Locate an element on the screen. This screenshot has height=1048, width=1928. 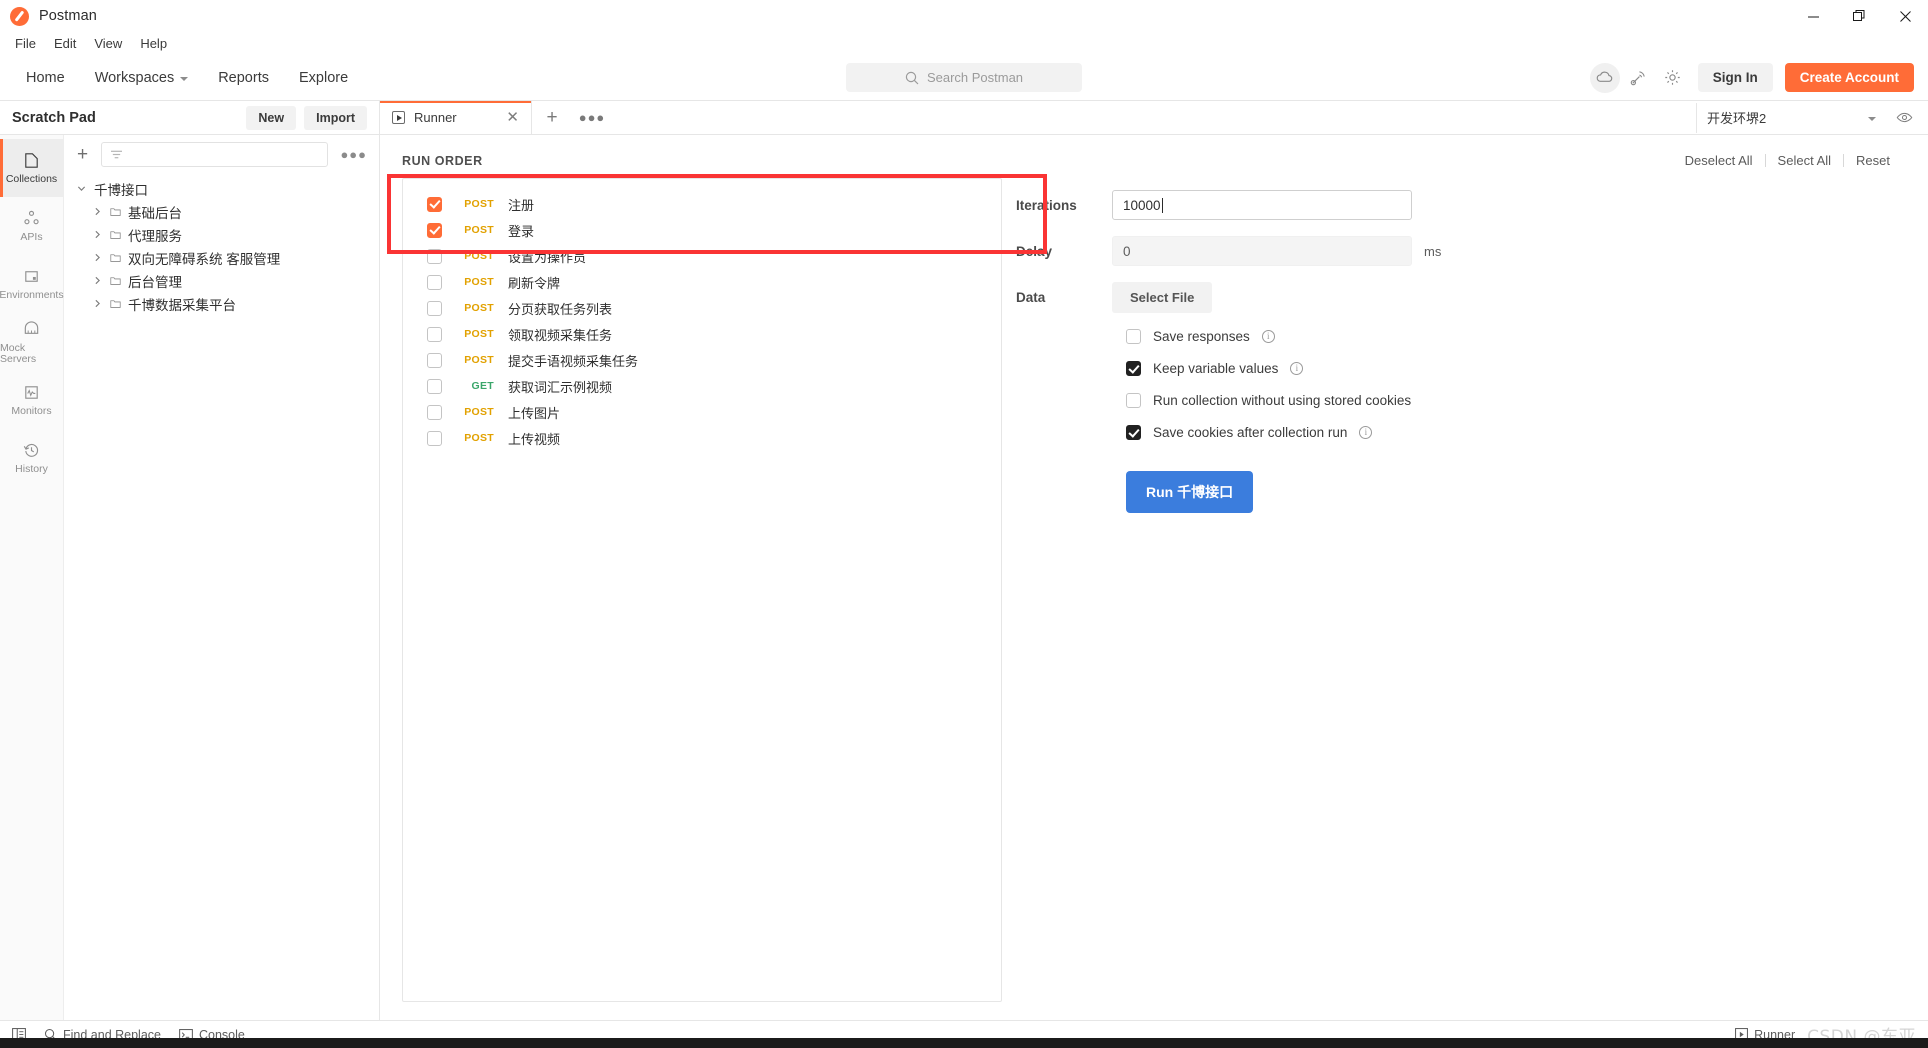
delay-input: 0 is located at coordinates (1262, 251).